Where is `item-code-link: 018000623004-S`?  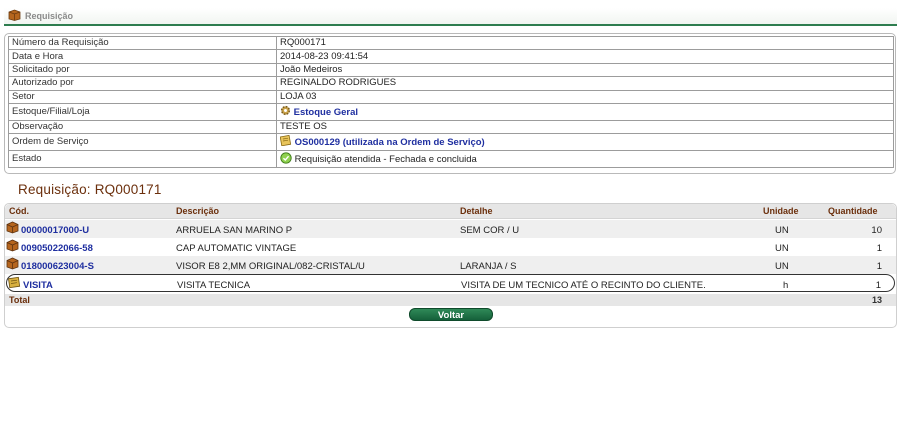
item-code-link: 018000623004-S is located at coordinates (57, 266).